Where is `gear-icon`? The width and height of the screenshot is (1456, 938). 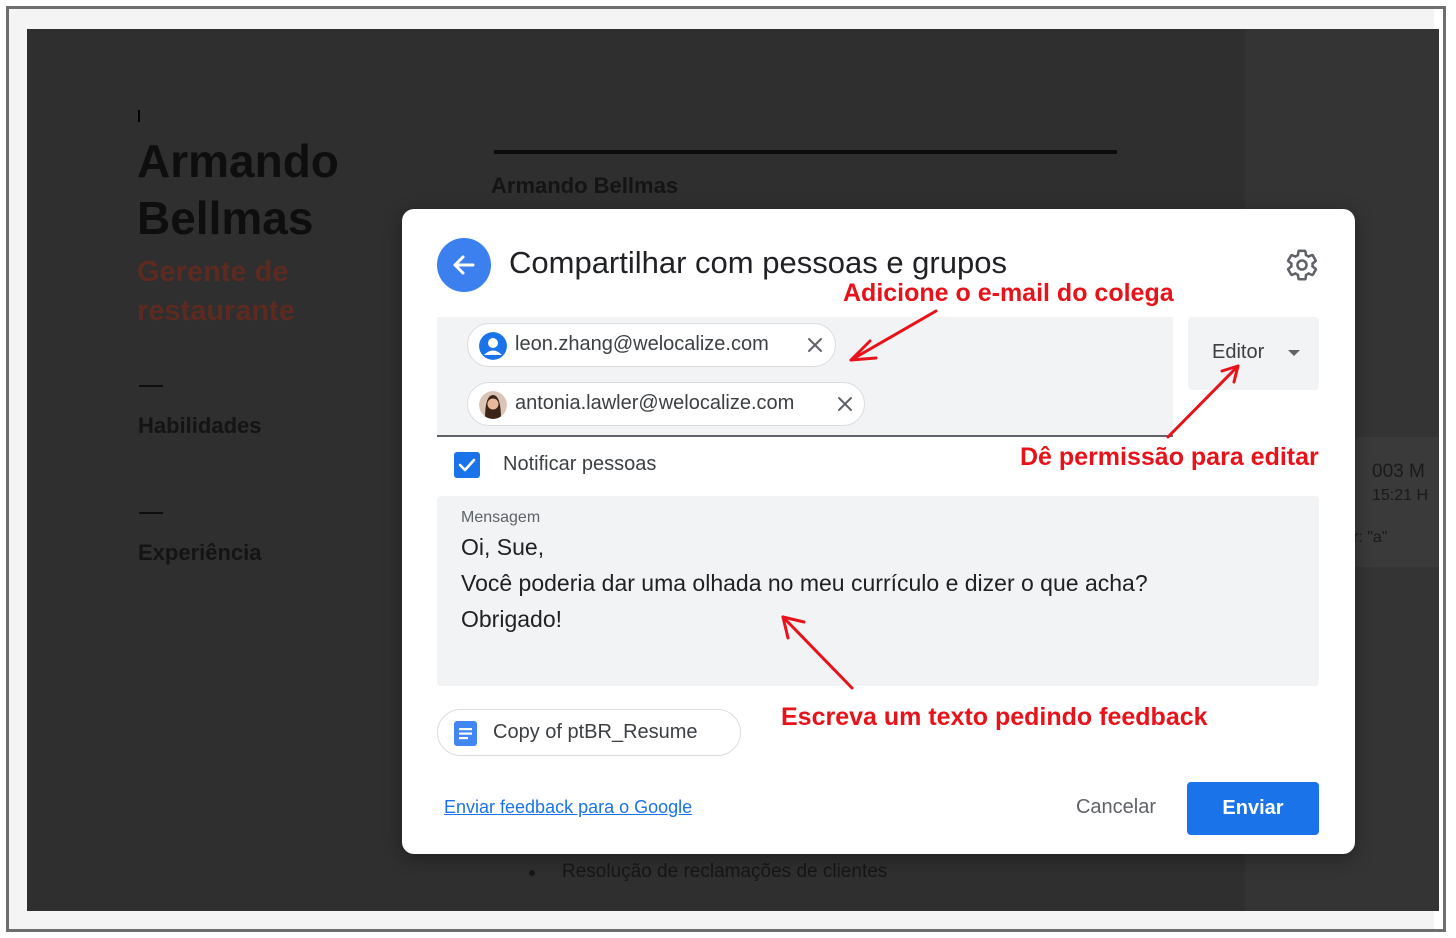
gear-icon is located at coordinates (1302, 265).